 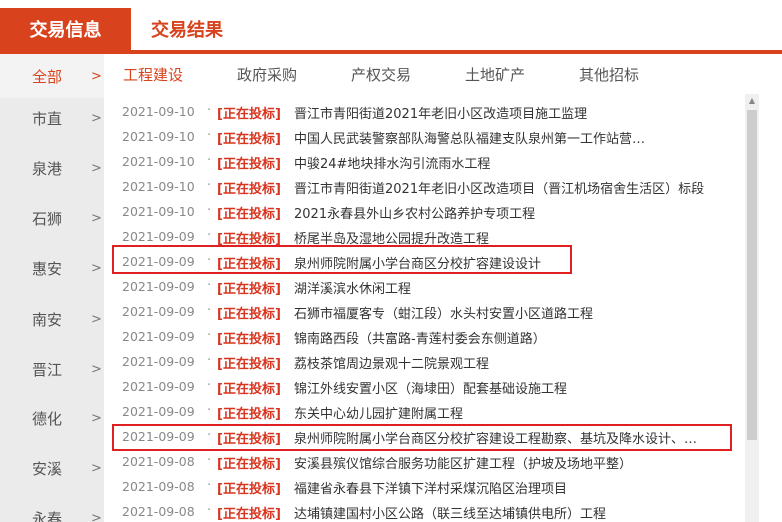 I want to click on category-engineering: 工程建设, so click(x=153, y=74).